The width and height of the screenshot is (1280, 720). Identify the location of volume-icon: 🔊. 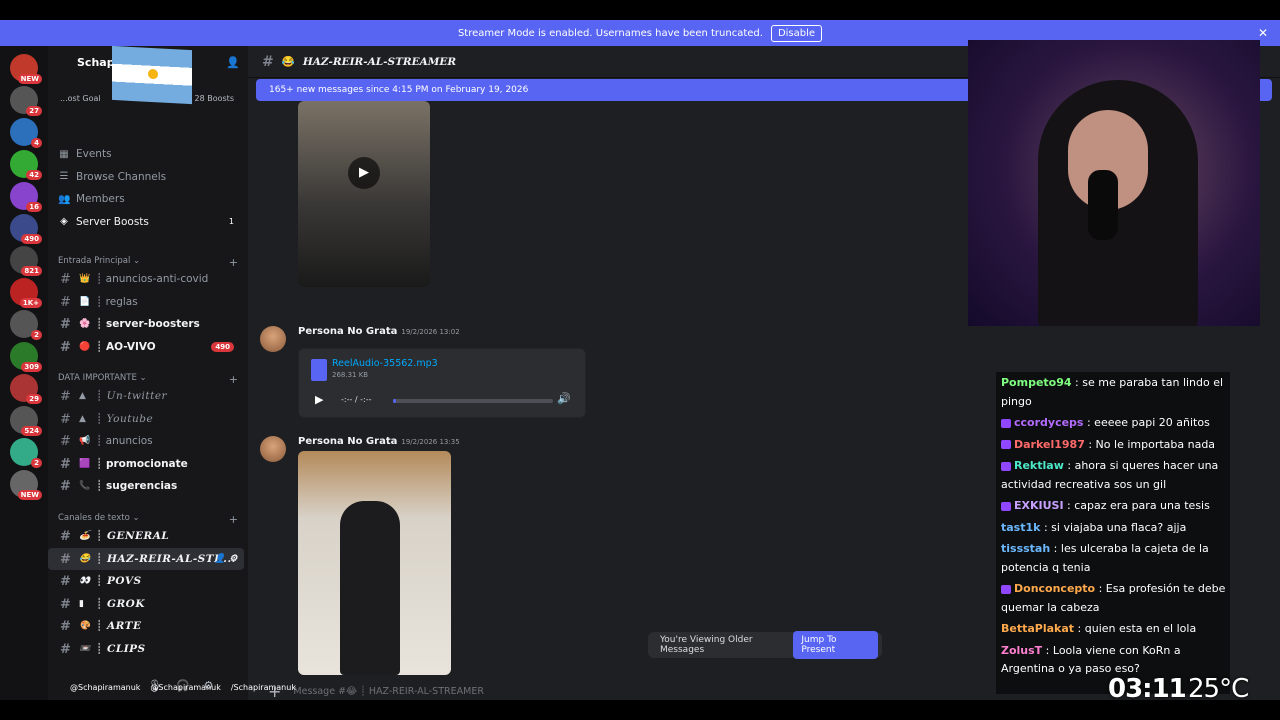
(564, 398).